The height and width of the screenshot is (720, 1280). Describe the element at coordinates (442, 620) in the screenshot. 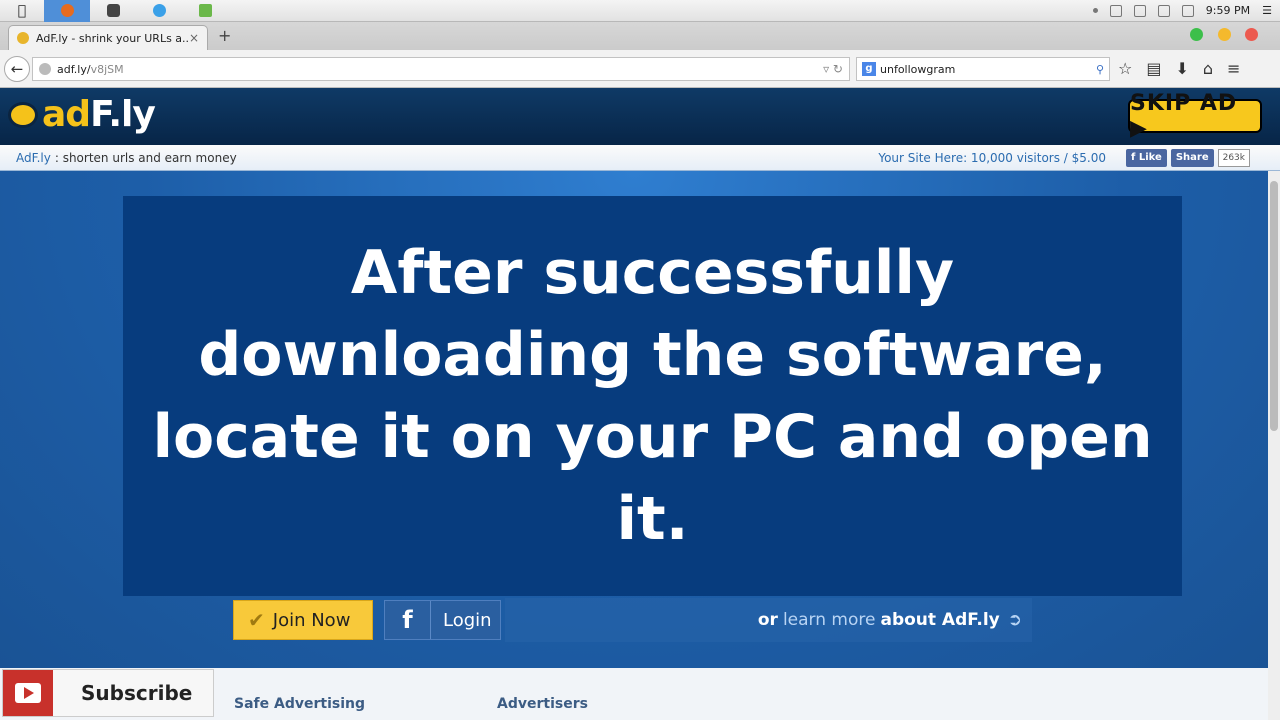

I see `facebook-login-button: f Login` at that location.